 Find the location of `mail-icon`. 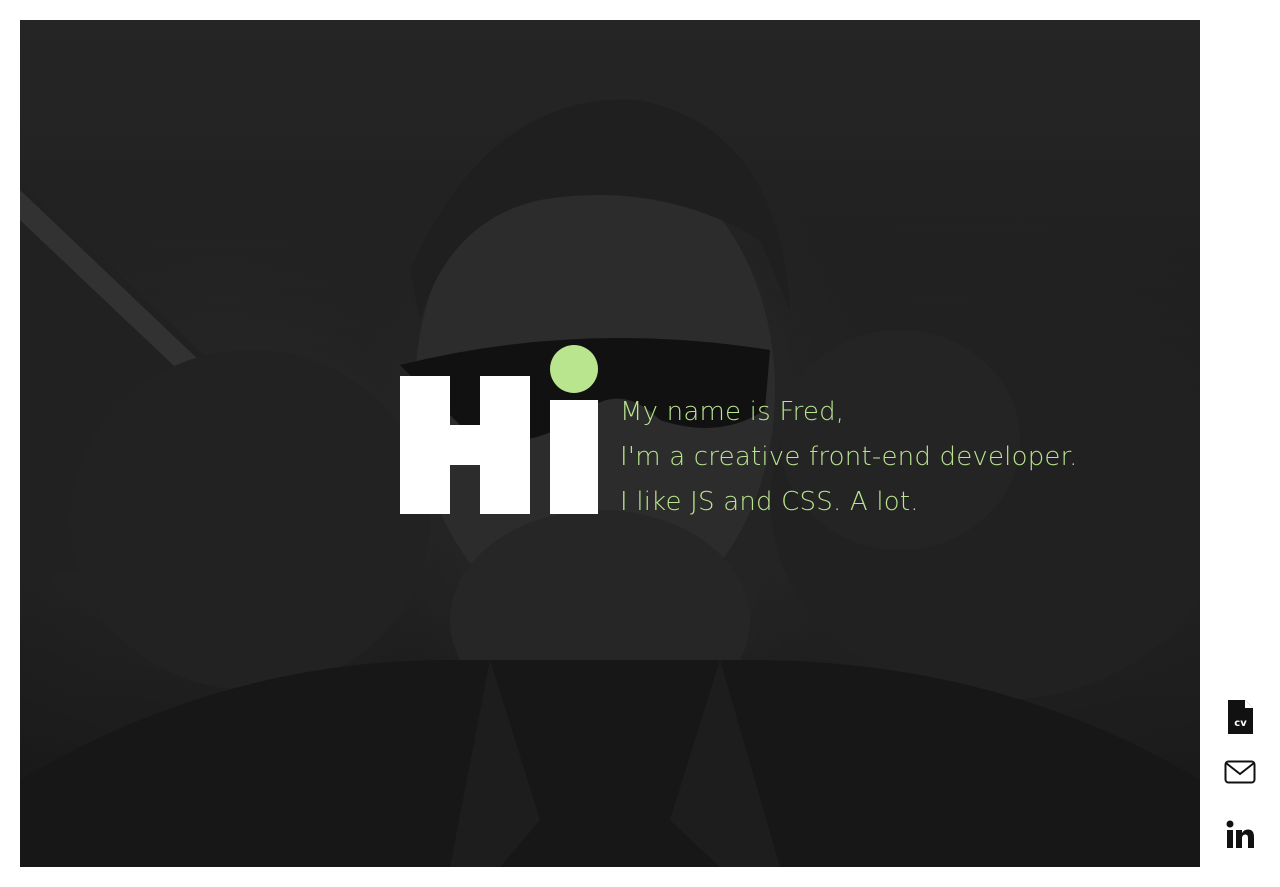

mail-icon is located at coordinates (1240, 772).